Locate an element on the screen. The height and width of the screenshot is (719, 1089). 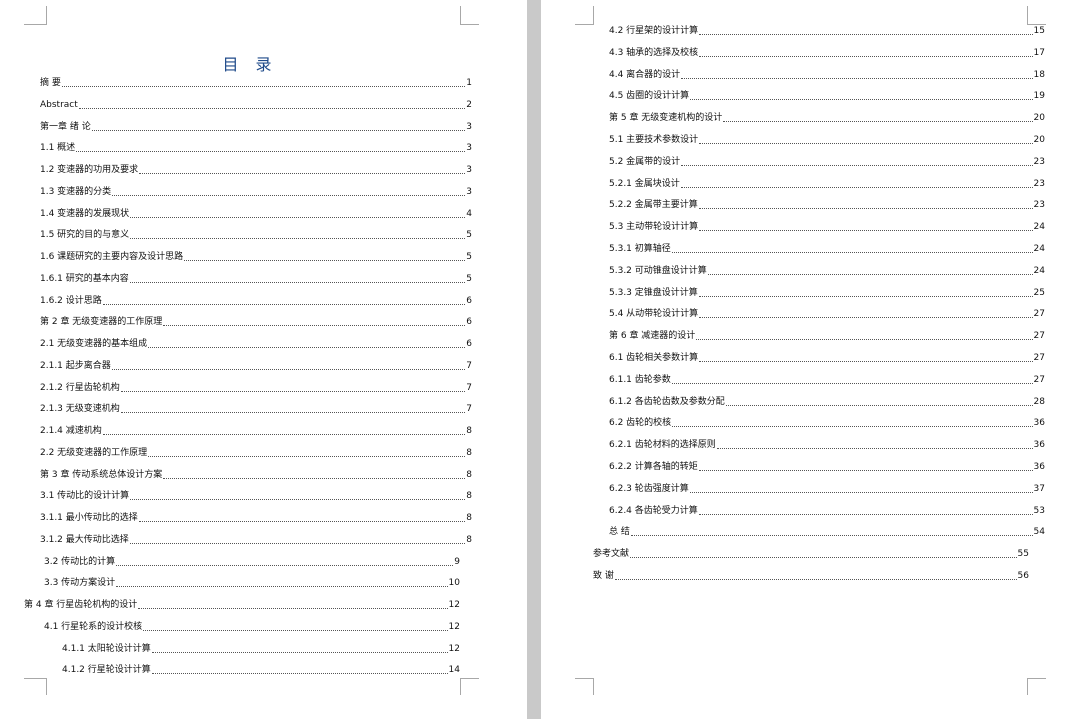
toc-entry: 总 结 54 is located at coordinates (827, 532).